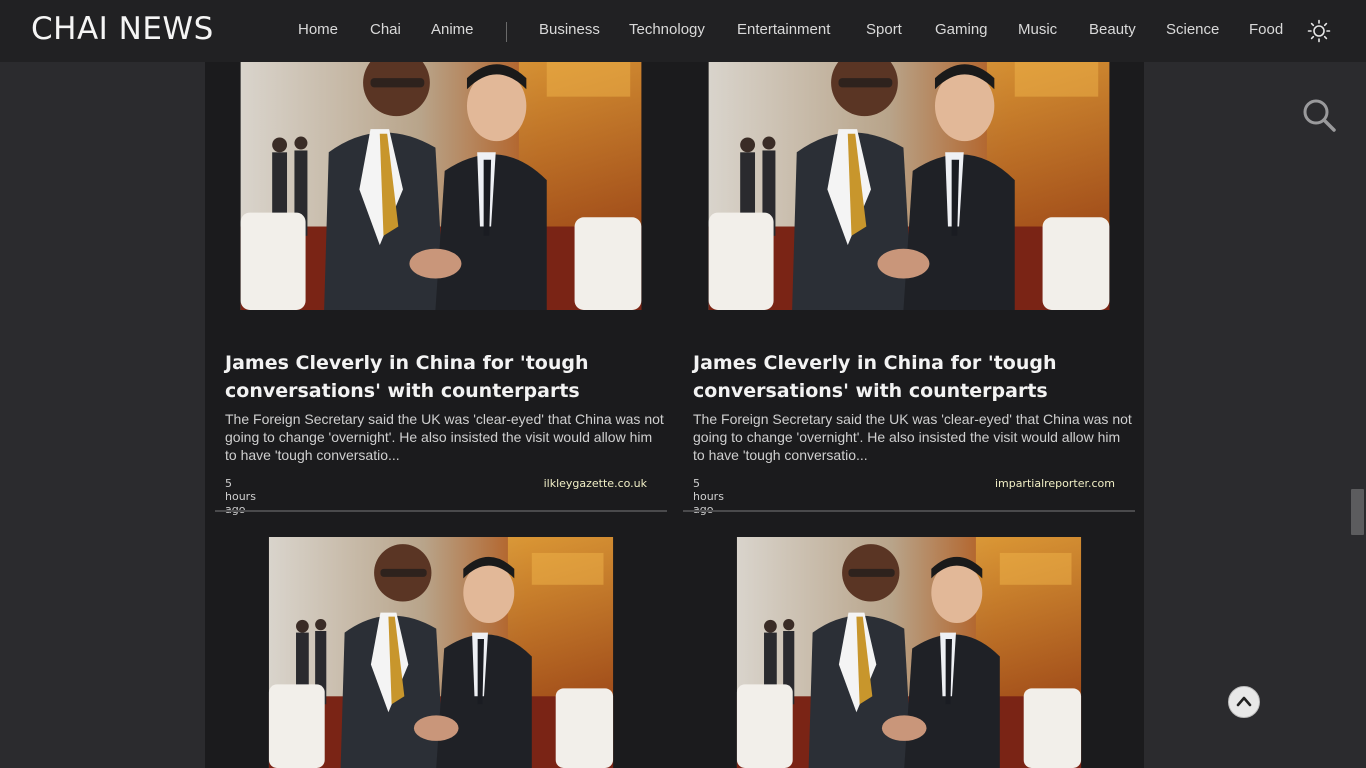 The width and height of the screenshot is (1366, 768). Describe the element at coordinates (506, 32) in the screenshot. I see `nav-divider` at that location.